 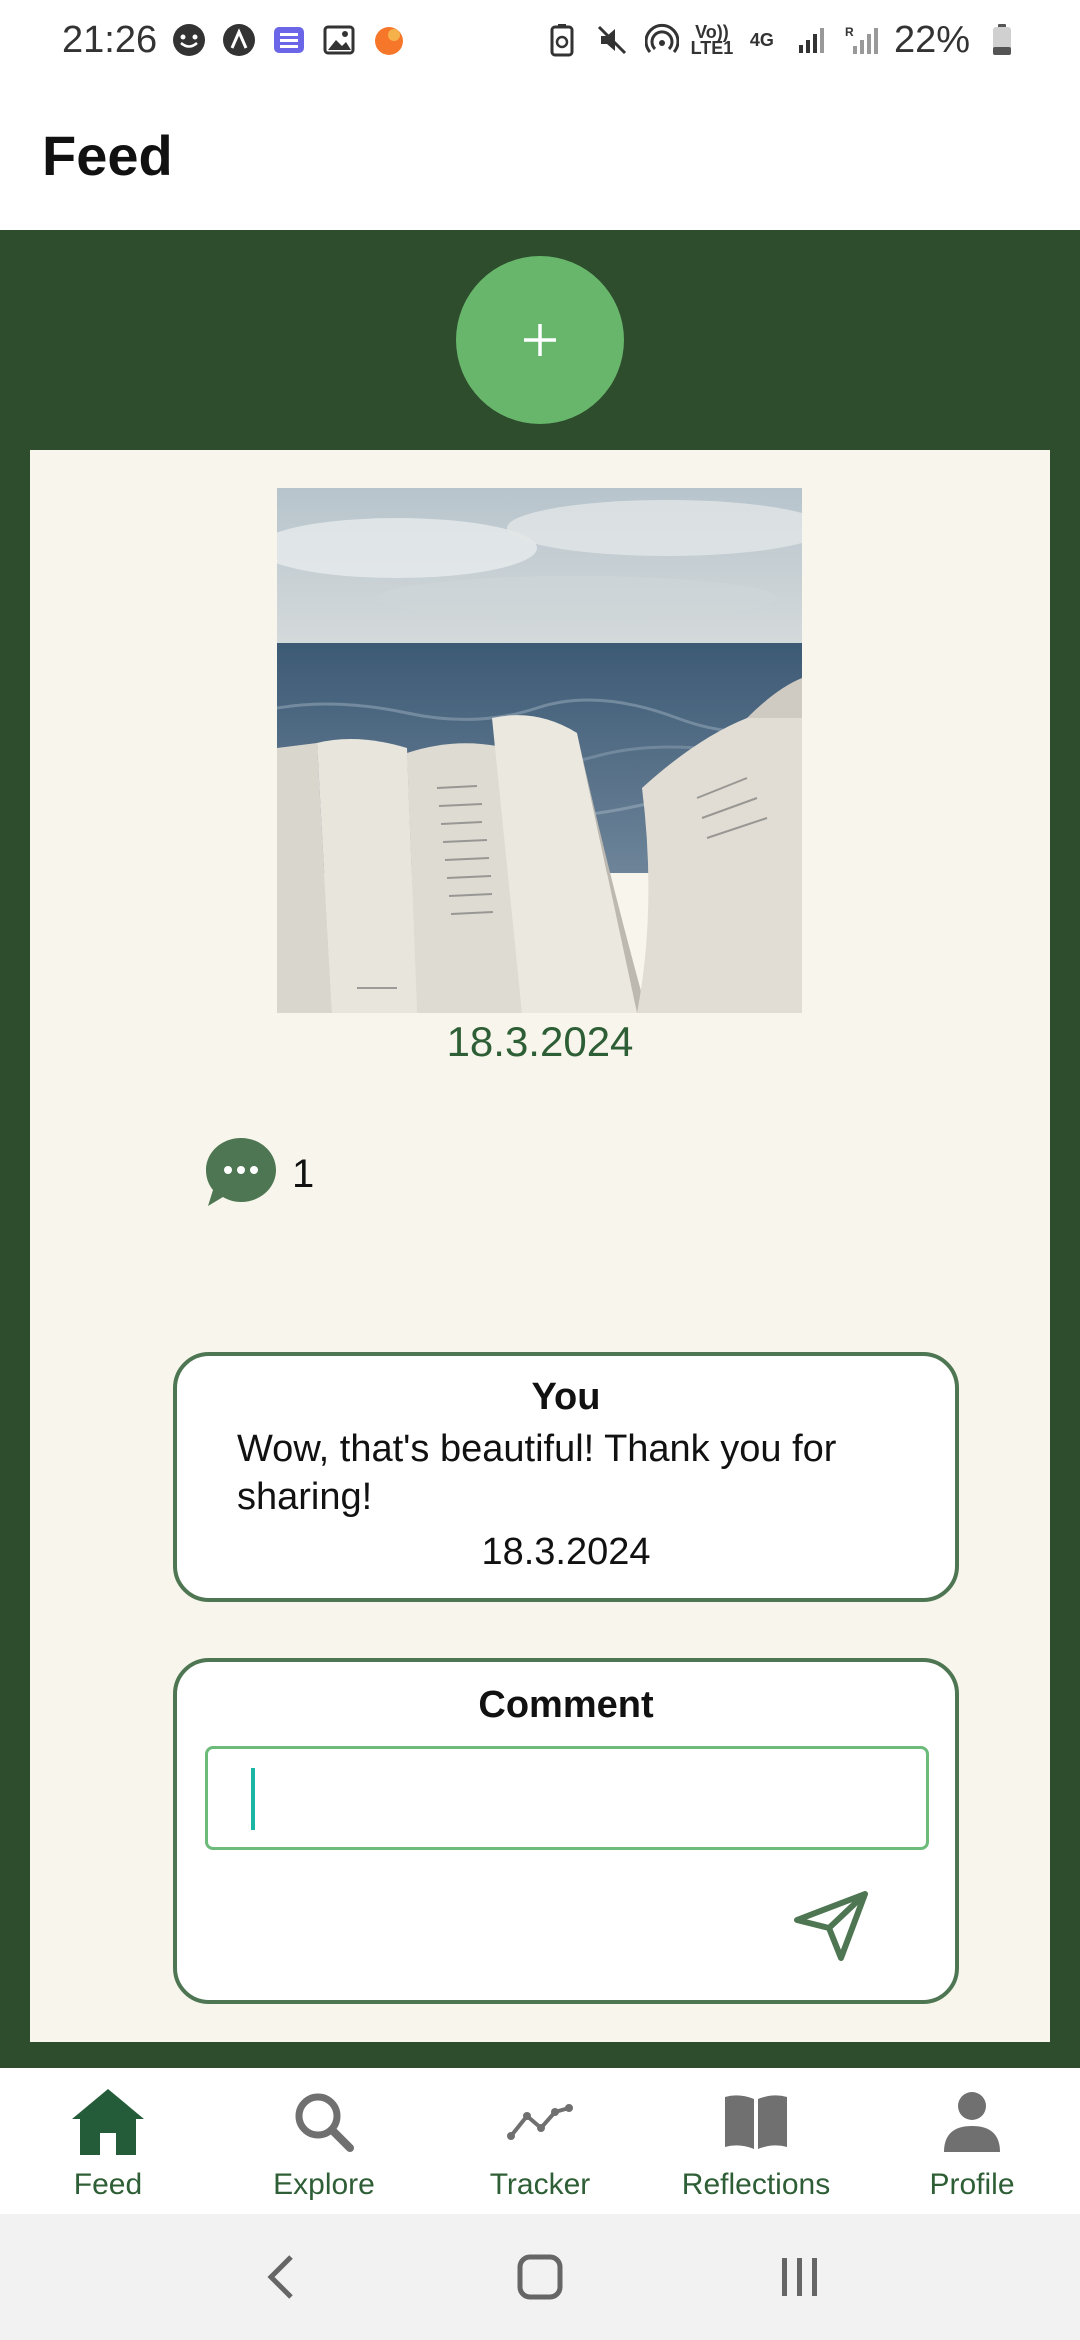 I want to click on nav-label-tracker: Tracker, so click(x=540, y=2184).